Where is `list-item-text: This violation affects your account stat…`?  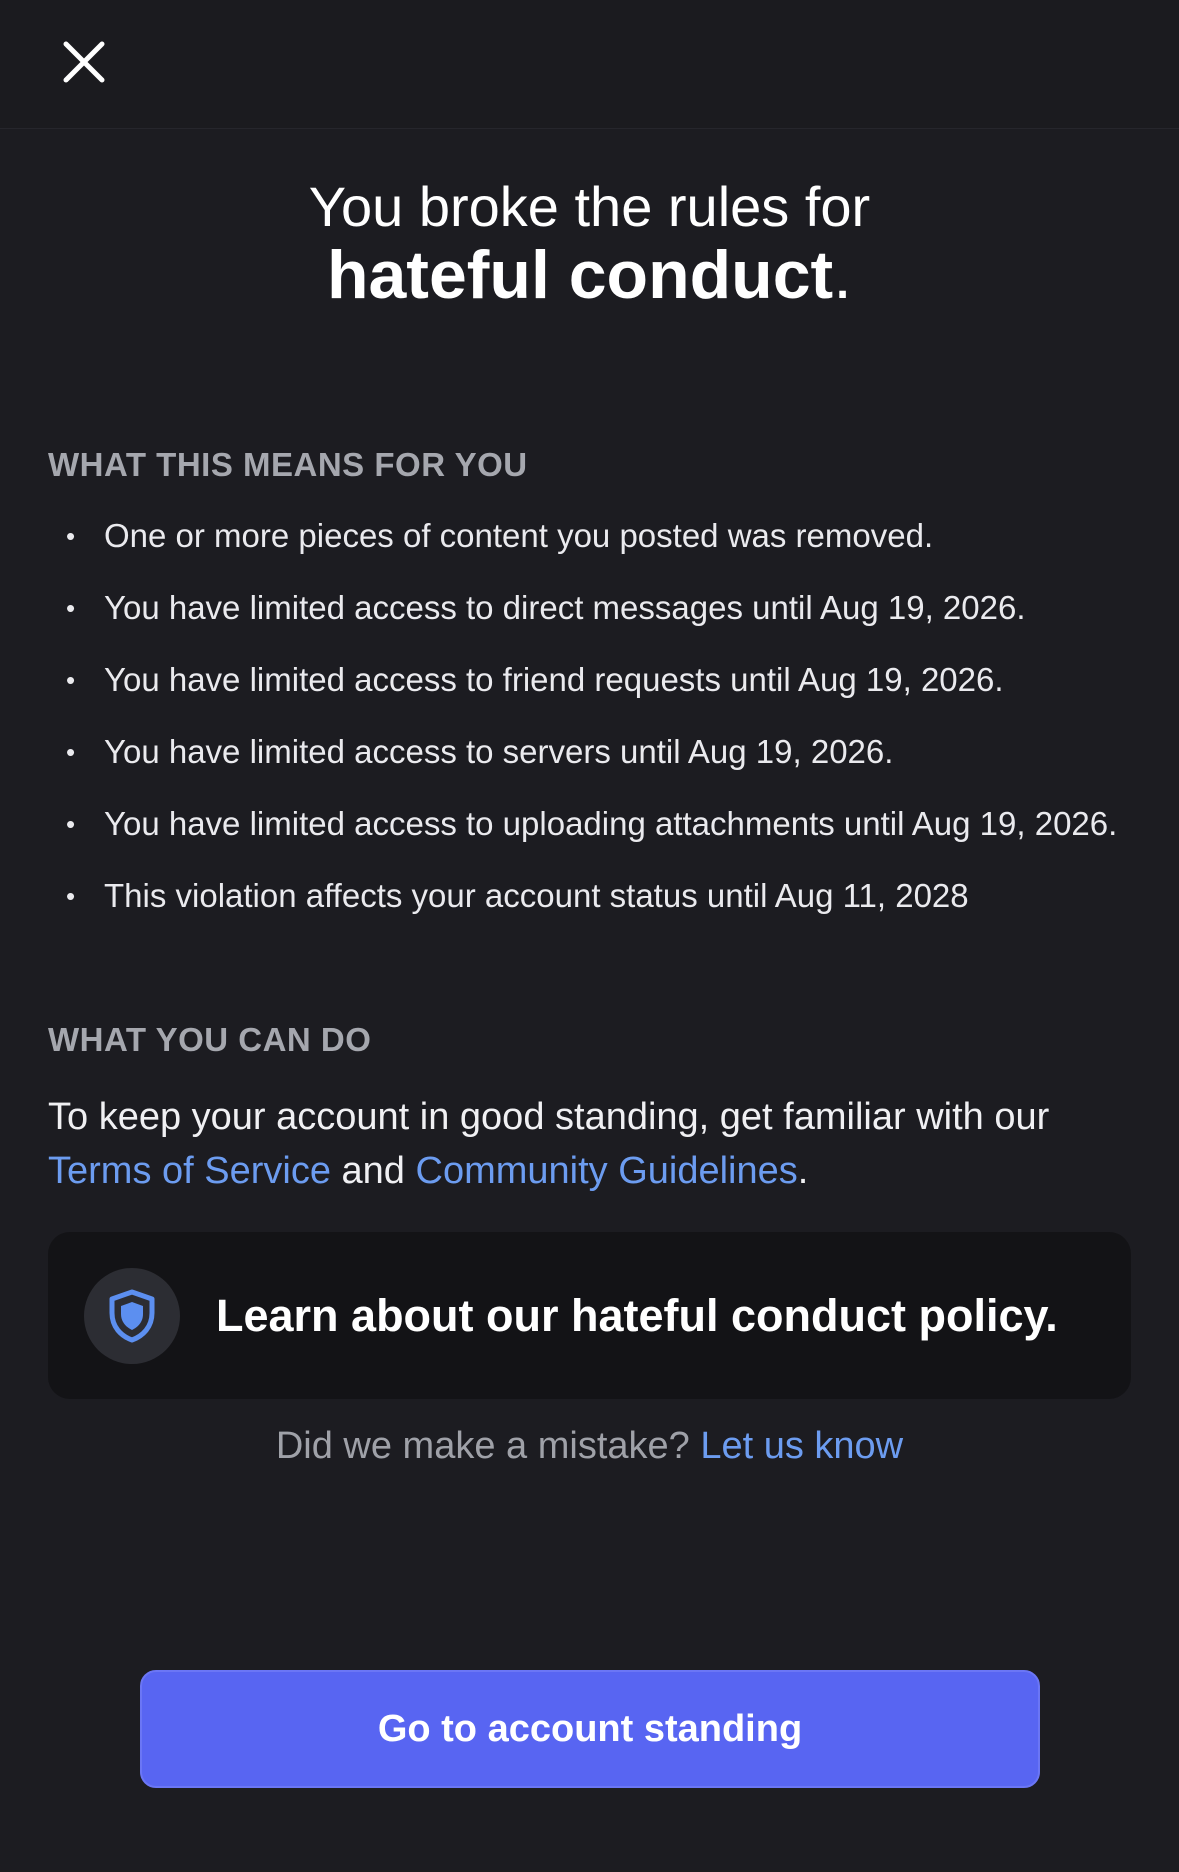
list-item-text: This violation affects your account stat… is located at coordinates (536, 895).